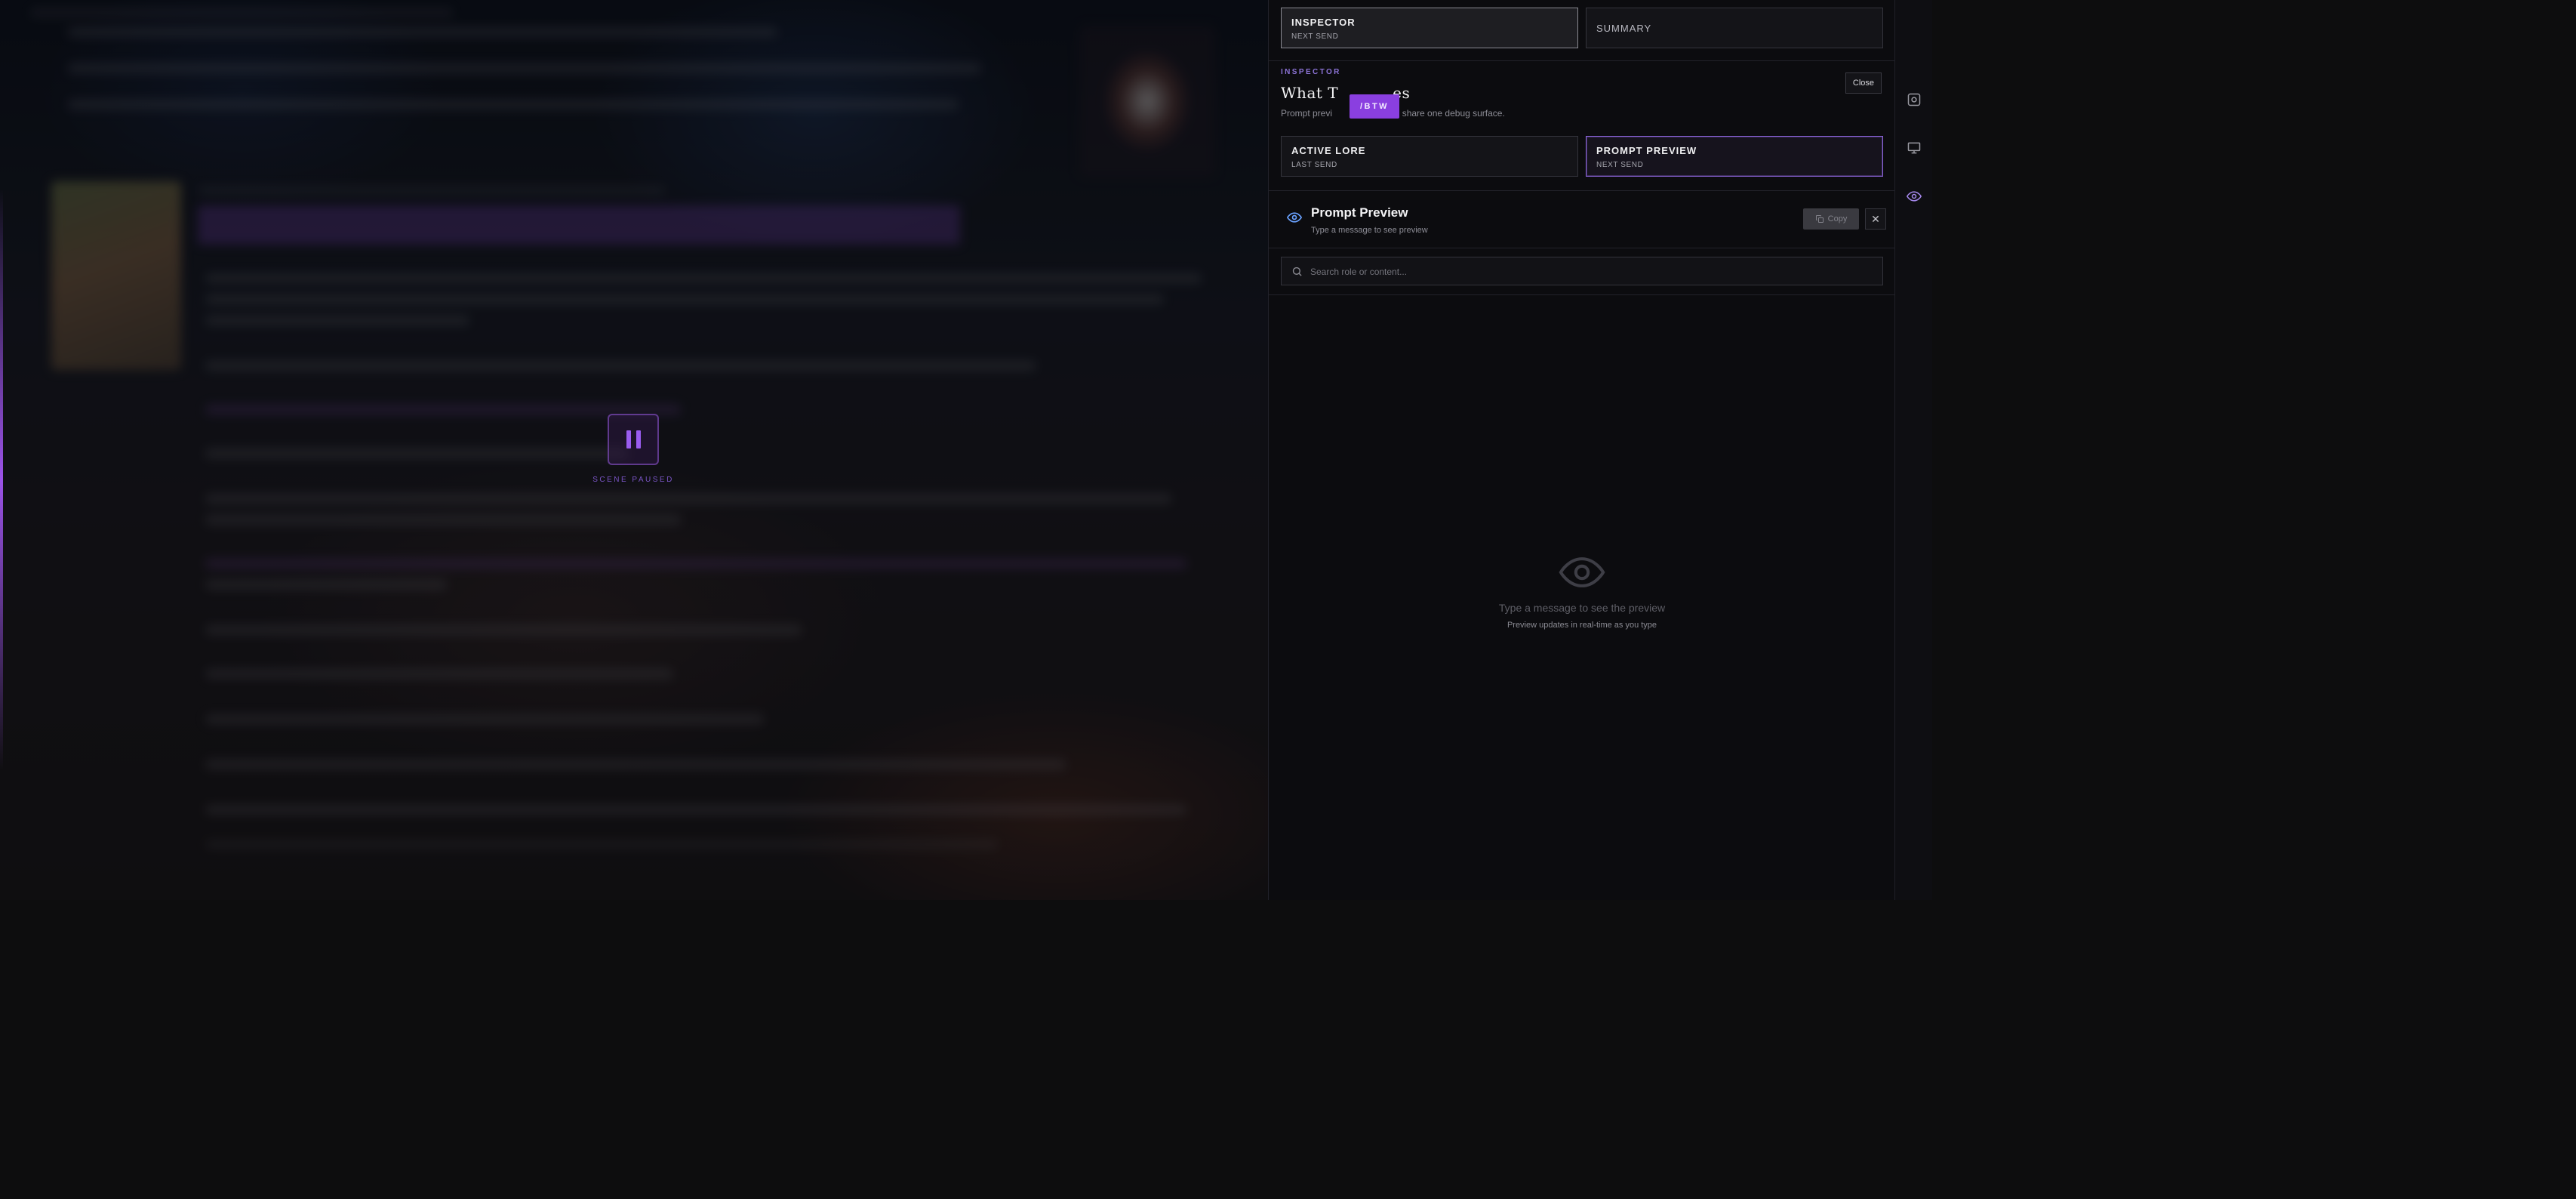  Describe the element at coordinates (1311, 72) in the screenshot. I see `section-eyebrow: INSPECTOR` at that location.